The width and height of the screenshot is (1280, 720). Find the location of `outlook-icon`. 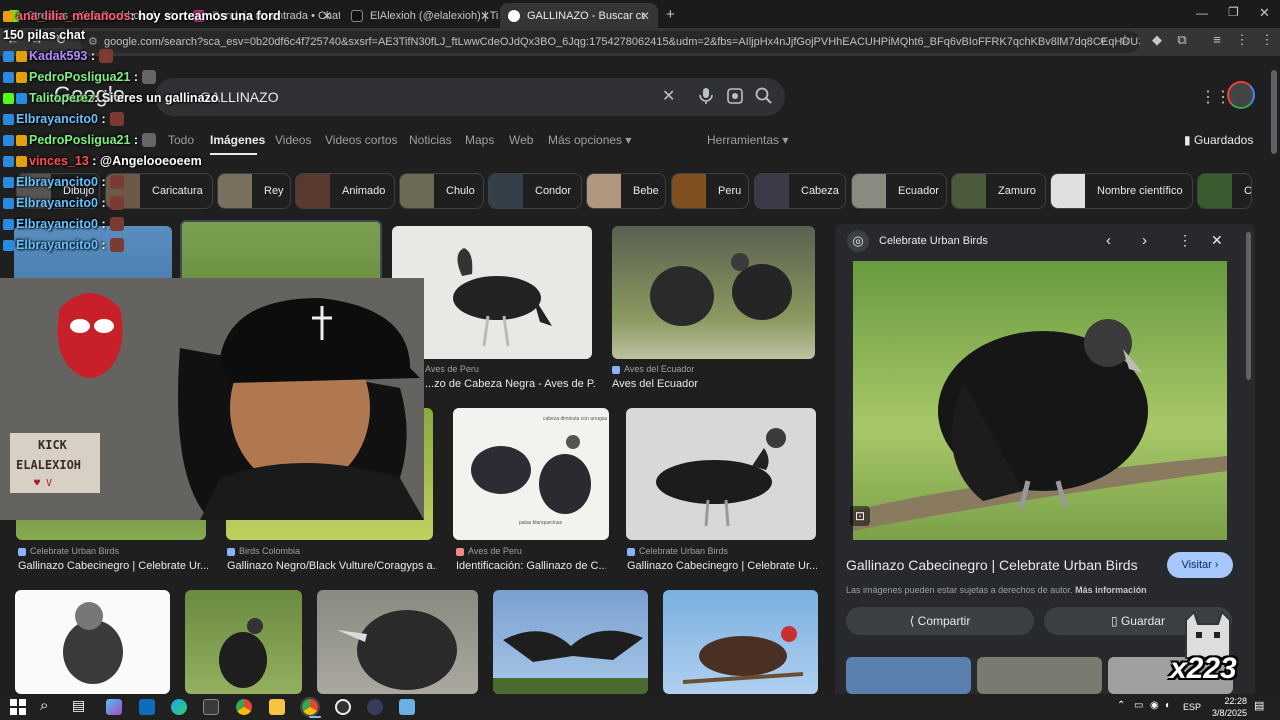

outlook-icon is located at coordinates (147, 707).